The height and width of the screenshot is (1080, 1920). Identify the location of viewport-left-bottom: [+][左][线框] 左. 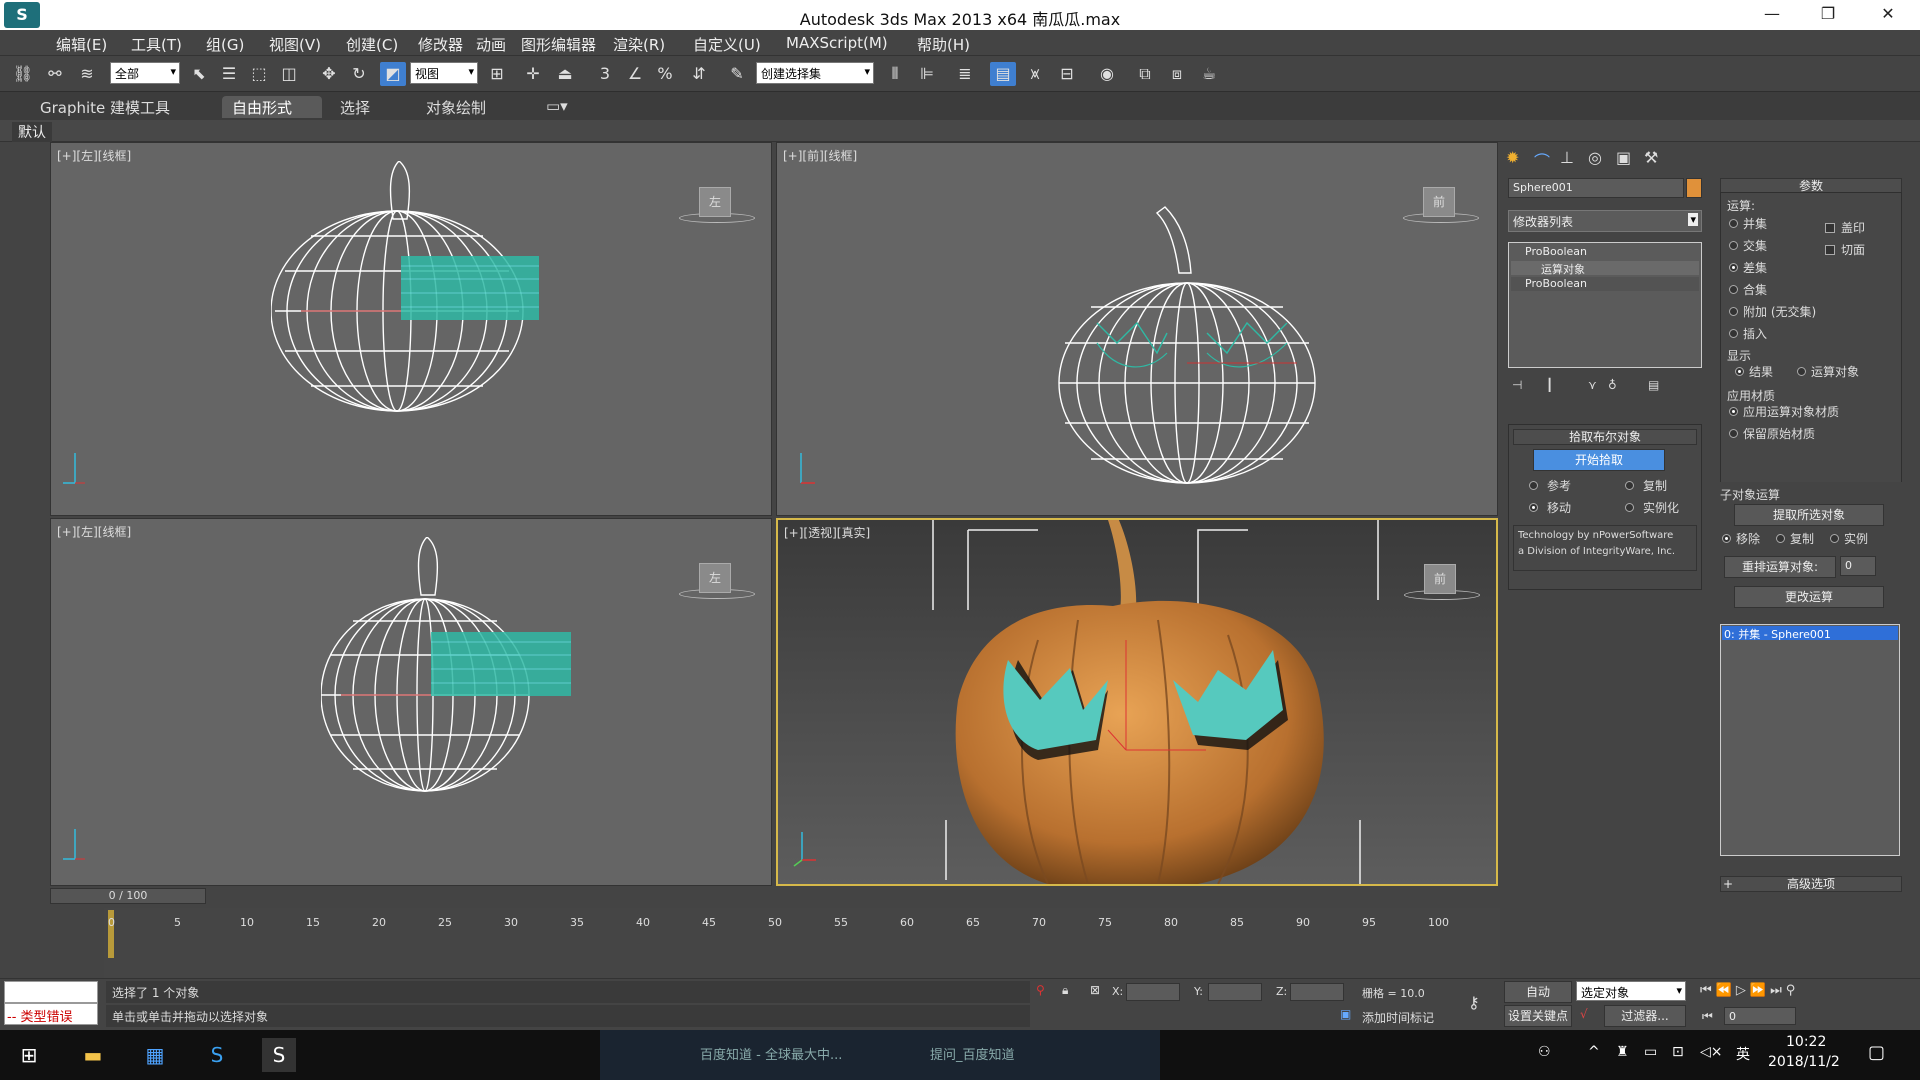
(411, 702).